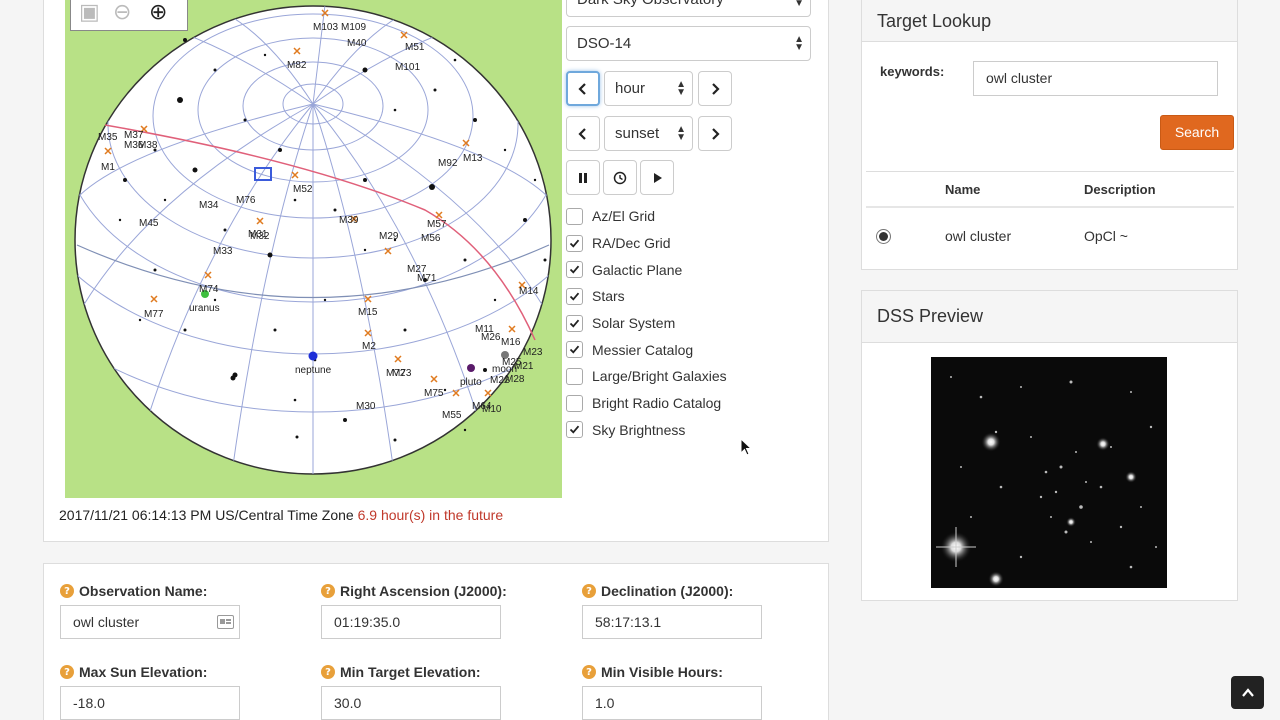 Image resolution: width=1280 pixels, height=720 pixels. Describe the element at coordinates (150, 703) in the screenshot. I see `max-sun-elevation-input: -18.0` at that location.